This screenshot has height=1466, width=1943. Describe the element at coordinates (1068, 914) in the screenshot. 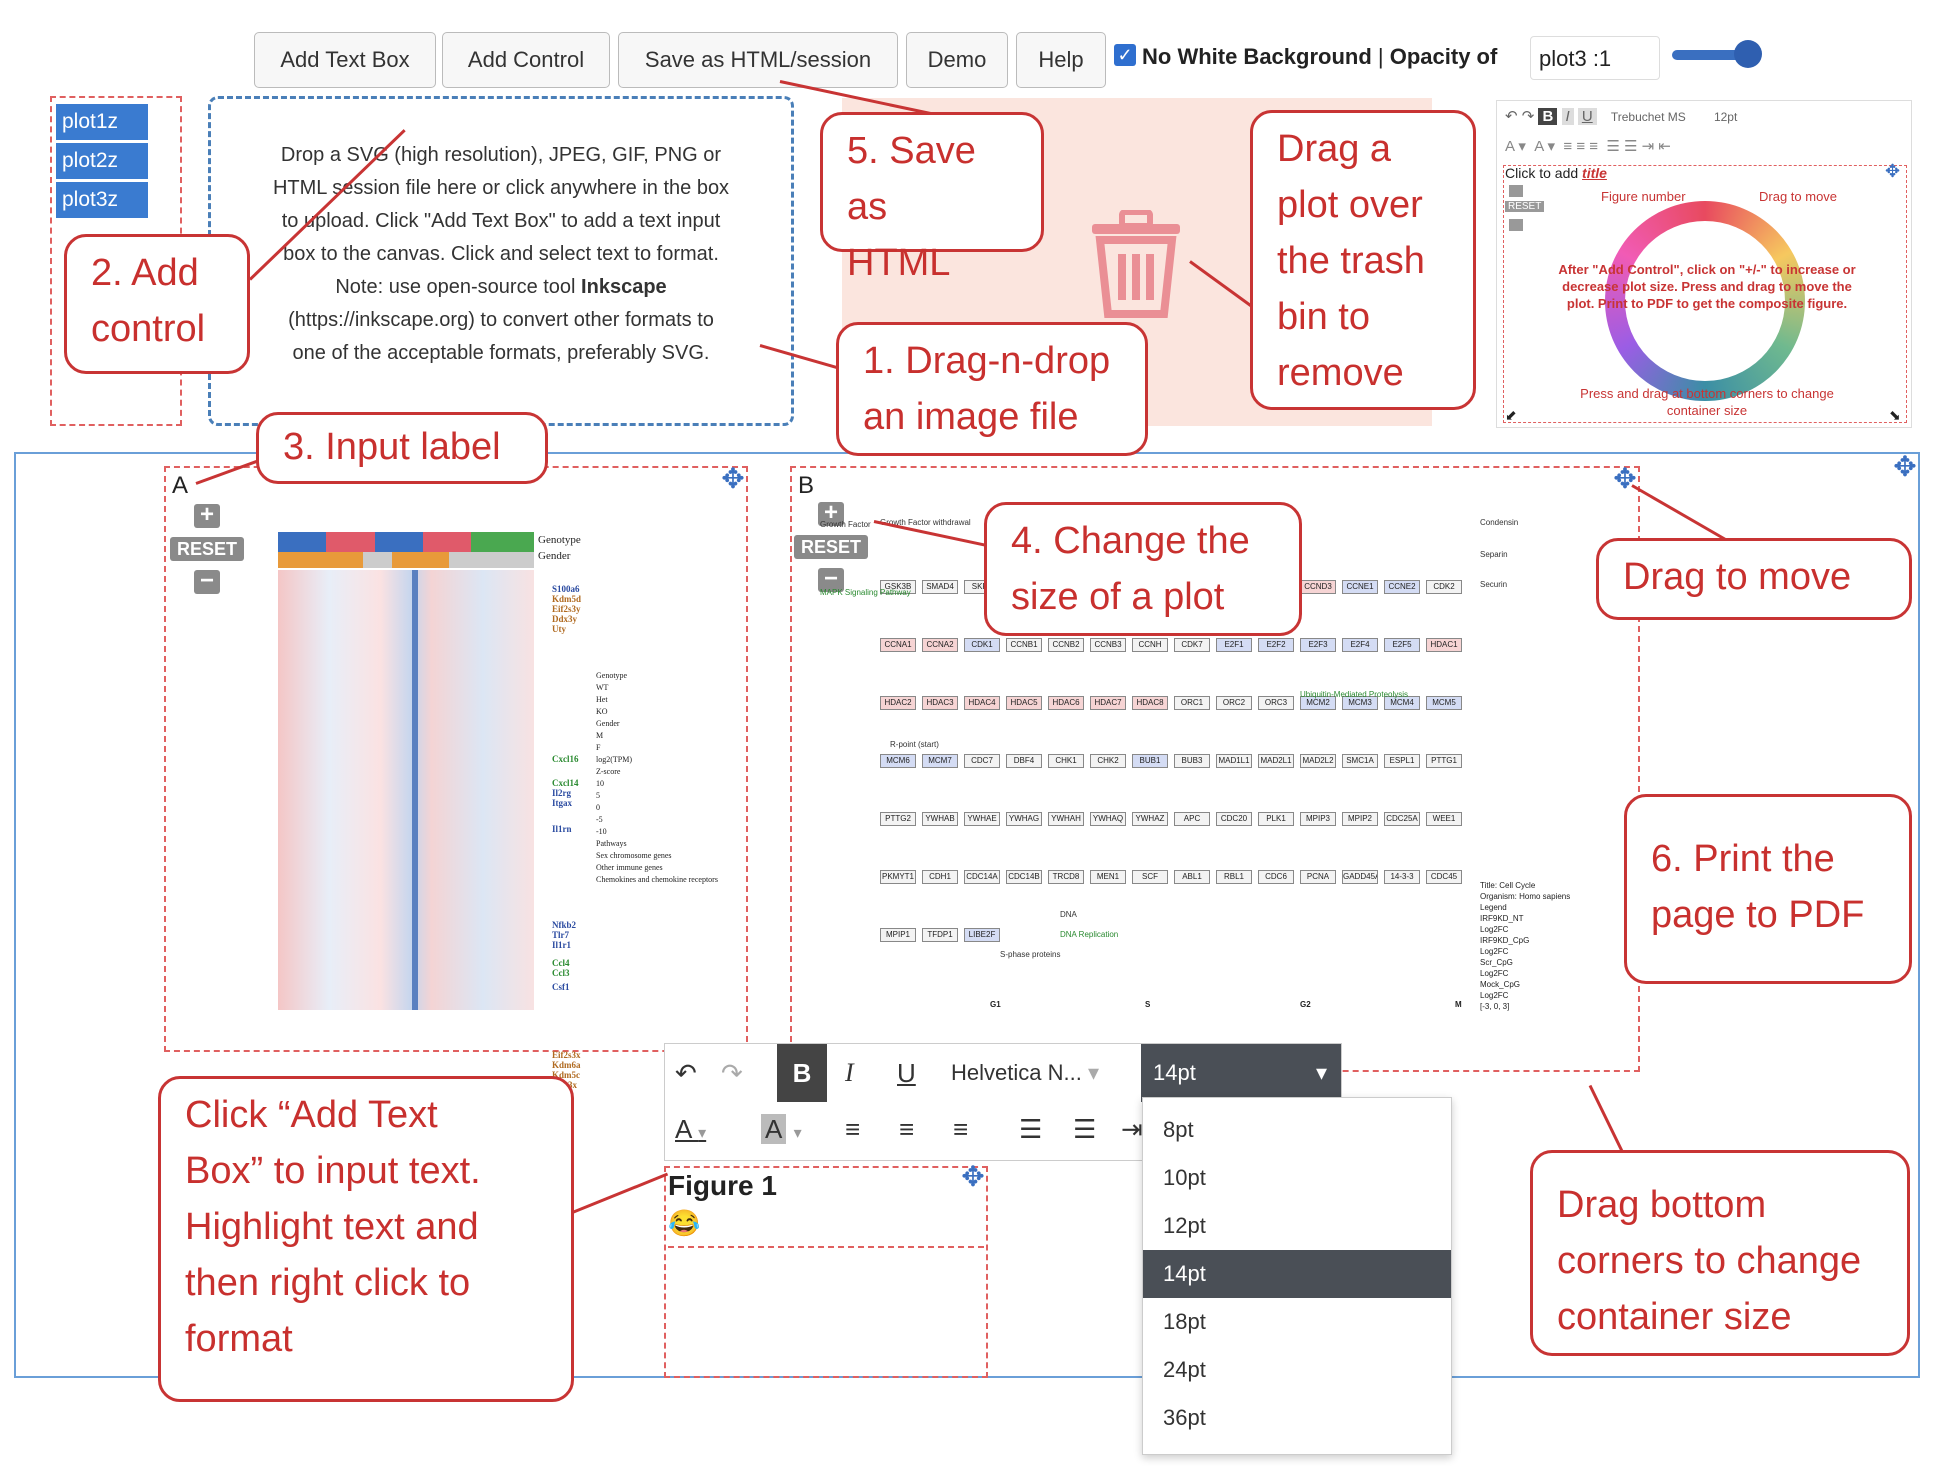

I see `pathway-label: DNA` at that location.